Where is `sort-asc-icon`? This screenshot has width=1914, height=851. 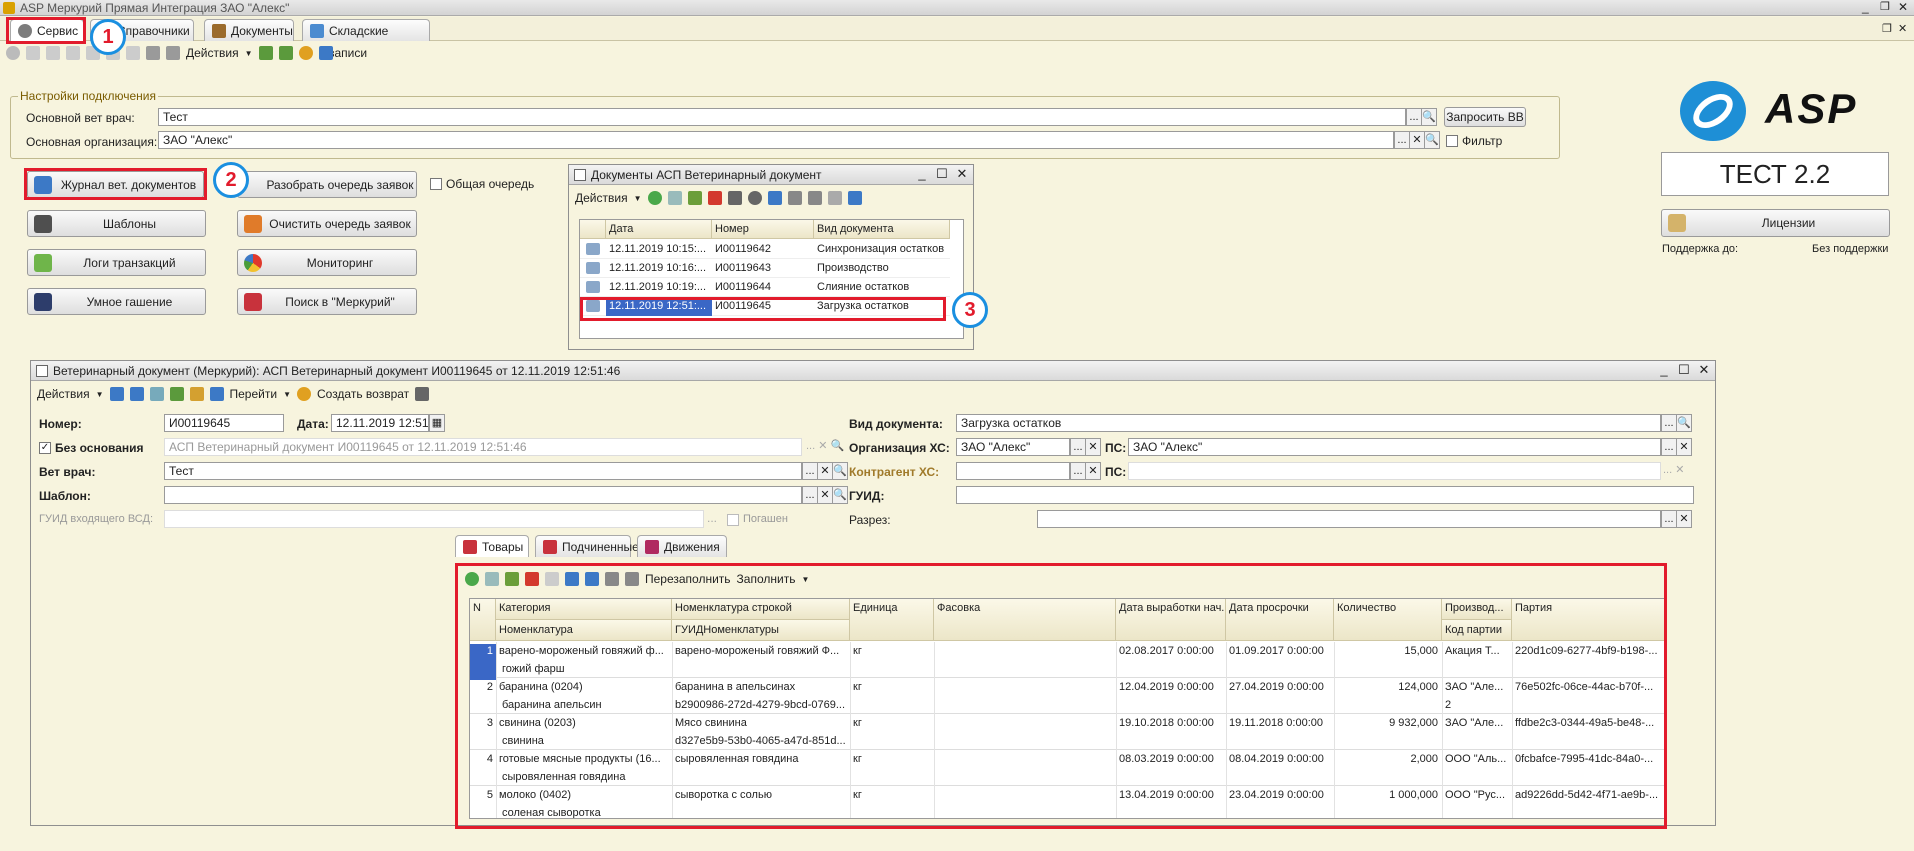
sort-asc-icon is located at coordinates (153, 53).